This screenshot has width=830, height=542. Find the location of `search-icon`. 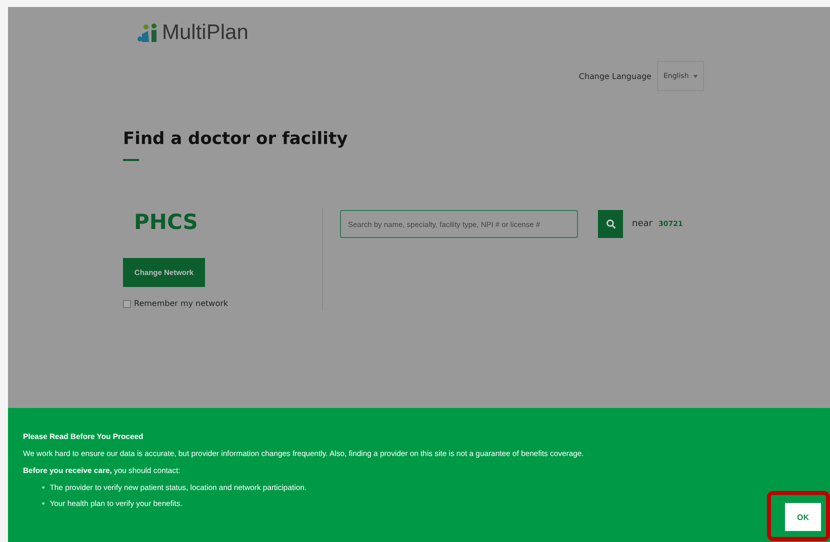

search-icon is located at coordinates (611, 224).